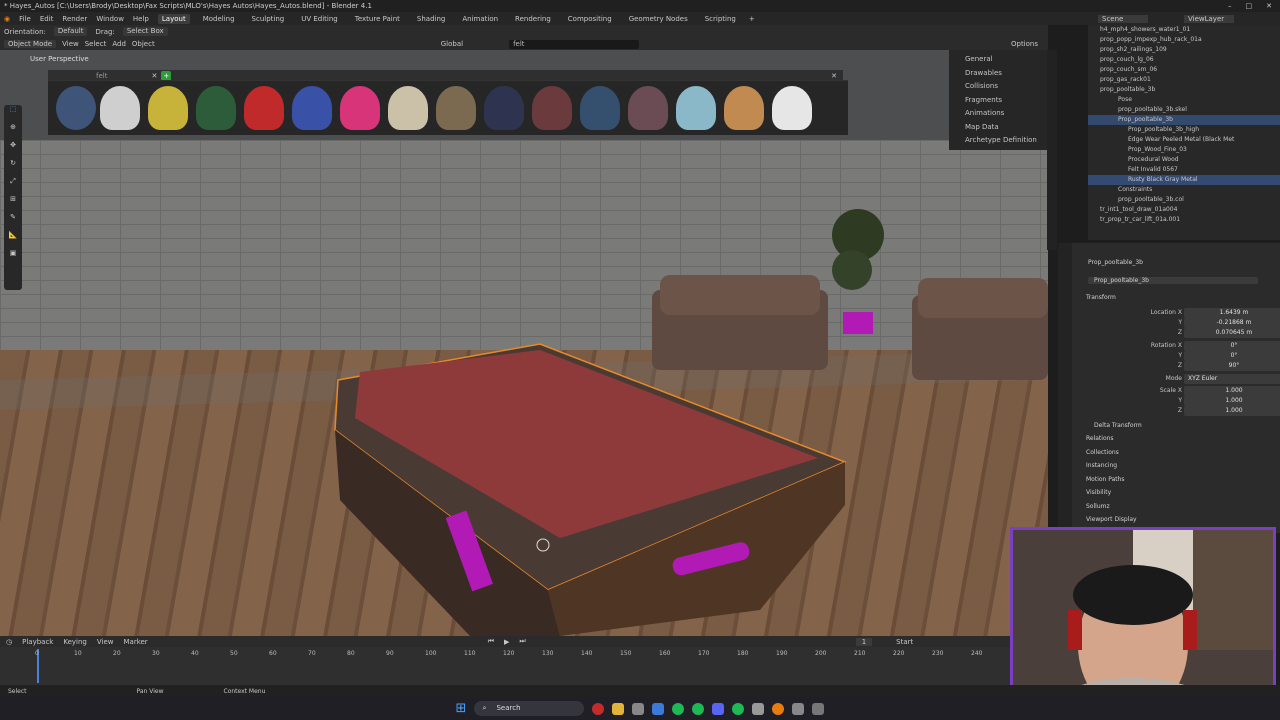 The image size is (1280, 720). I want to click on clear-search-icon: ✕, so click(154, 76).